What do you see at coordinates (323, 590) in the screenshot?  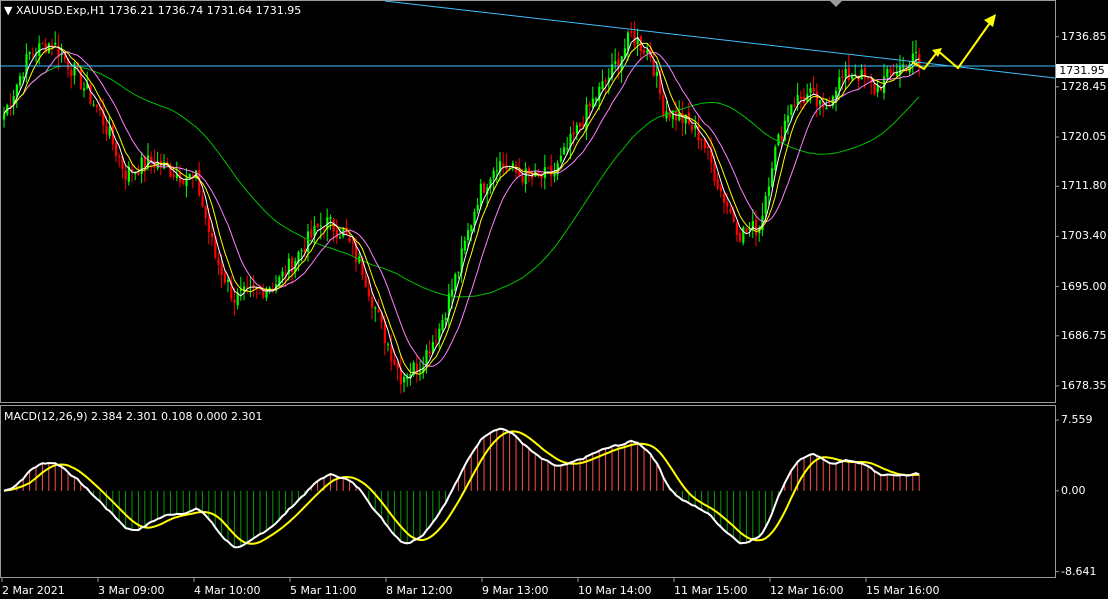 I see `time-tick-label: 5 Mar 11:00` at bounding box center [323, 590].